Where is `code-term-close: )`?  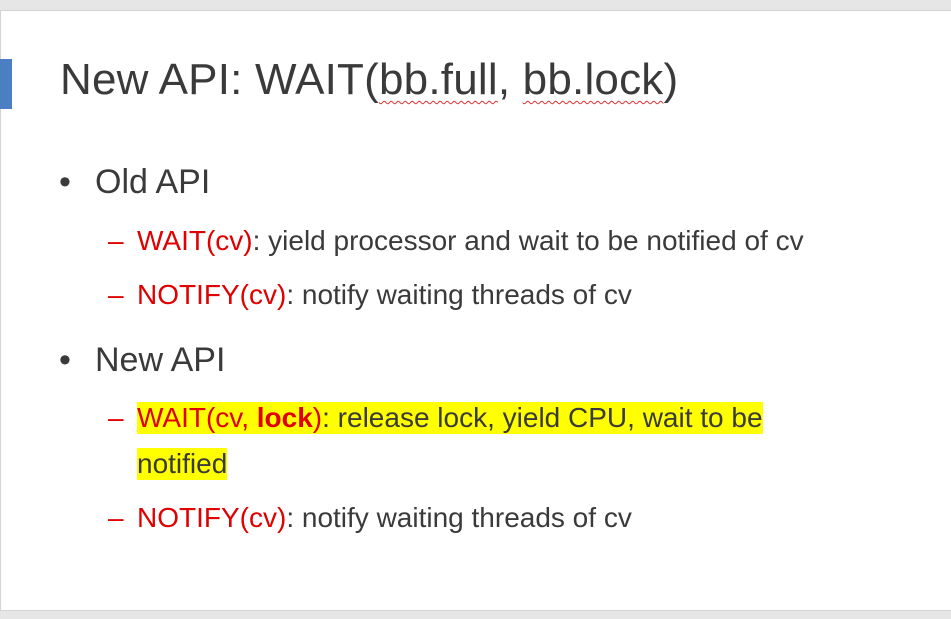
code-term-close: ) is located at coordinates (317, 417).